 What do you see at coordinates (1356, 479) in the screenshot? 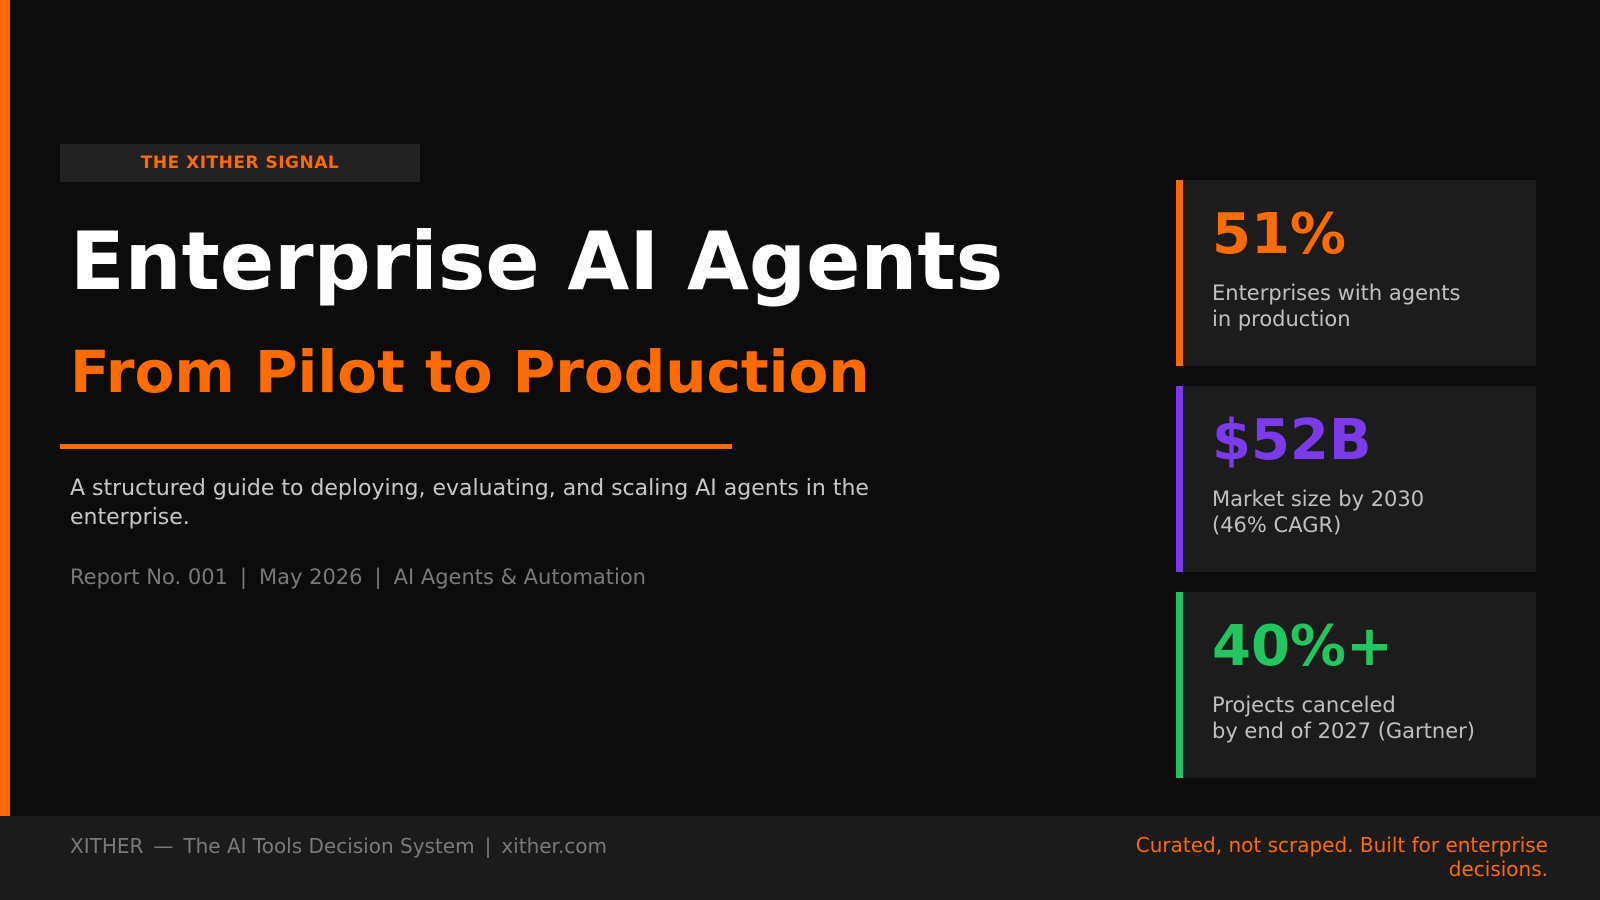
I see `stat-card-market-size: $52B Market size by 2030 (46% CAGR)` at bounding box center [1356, 479].